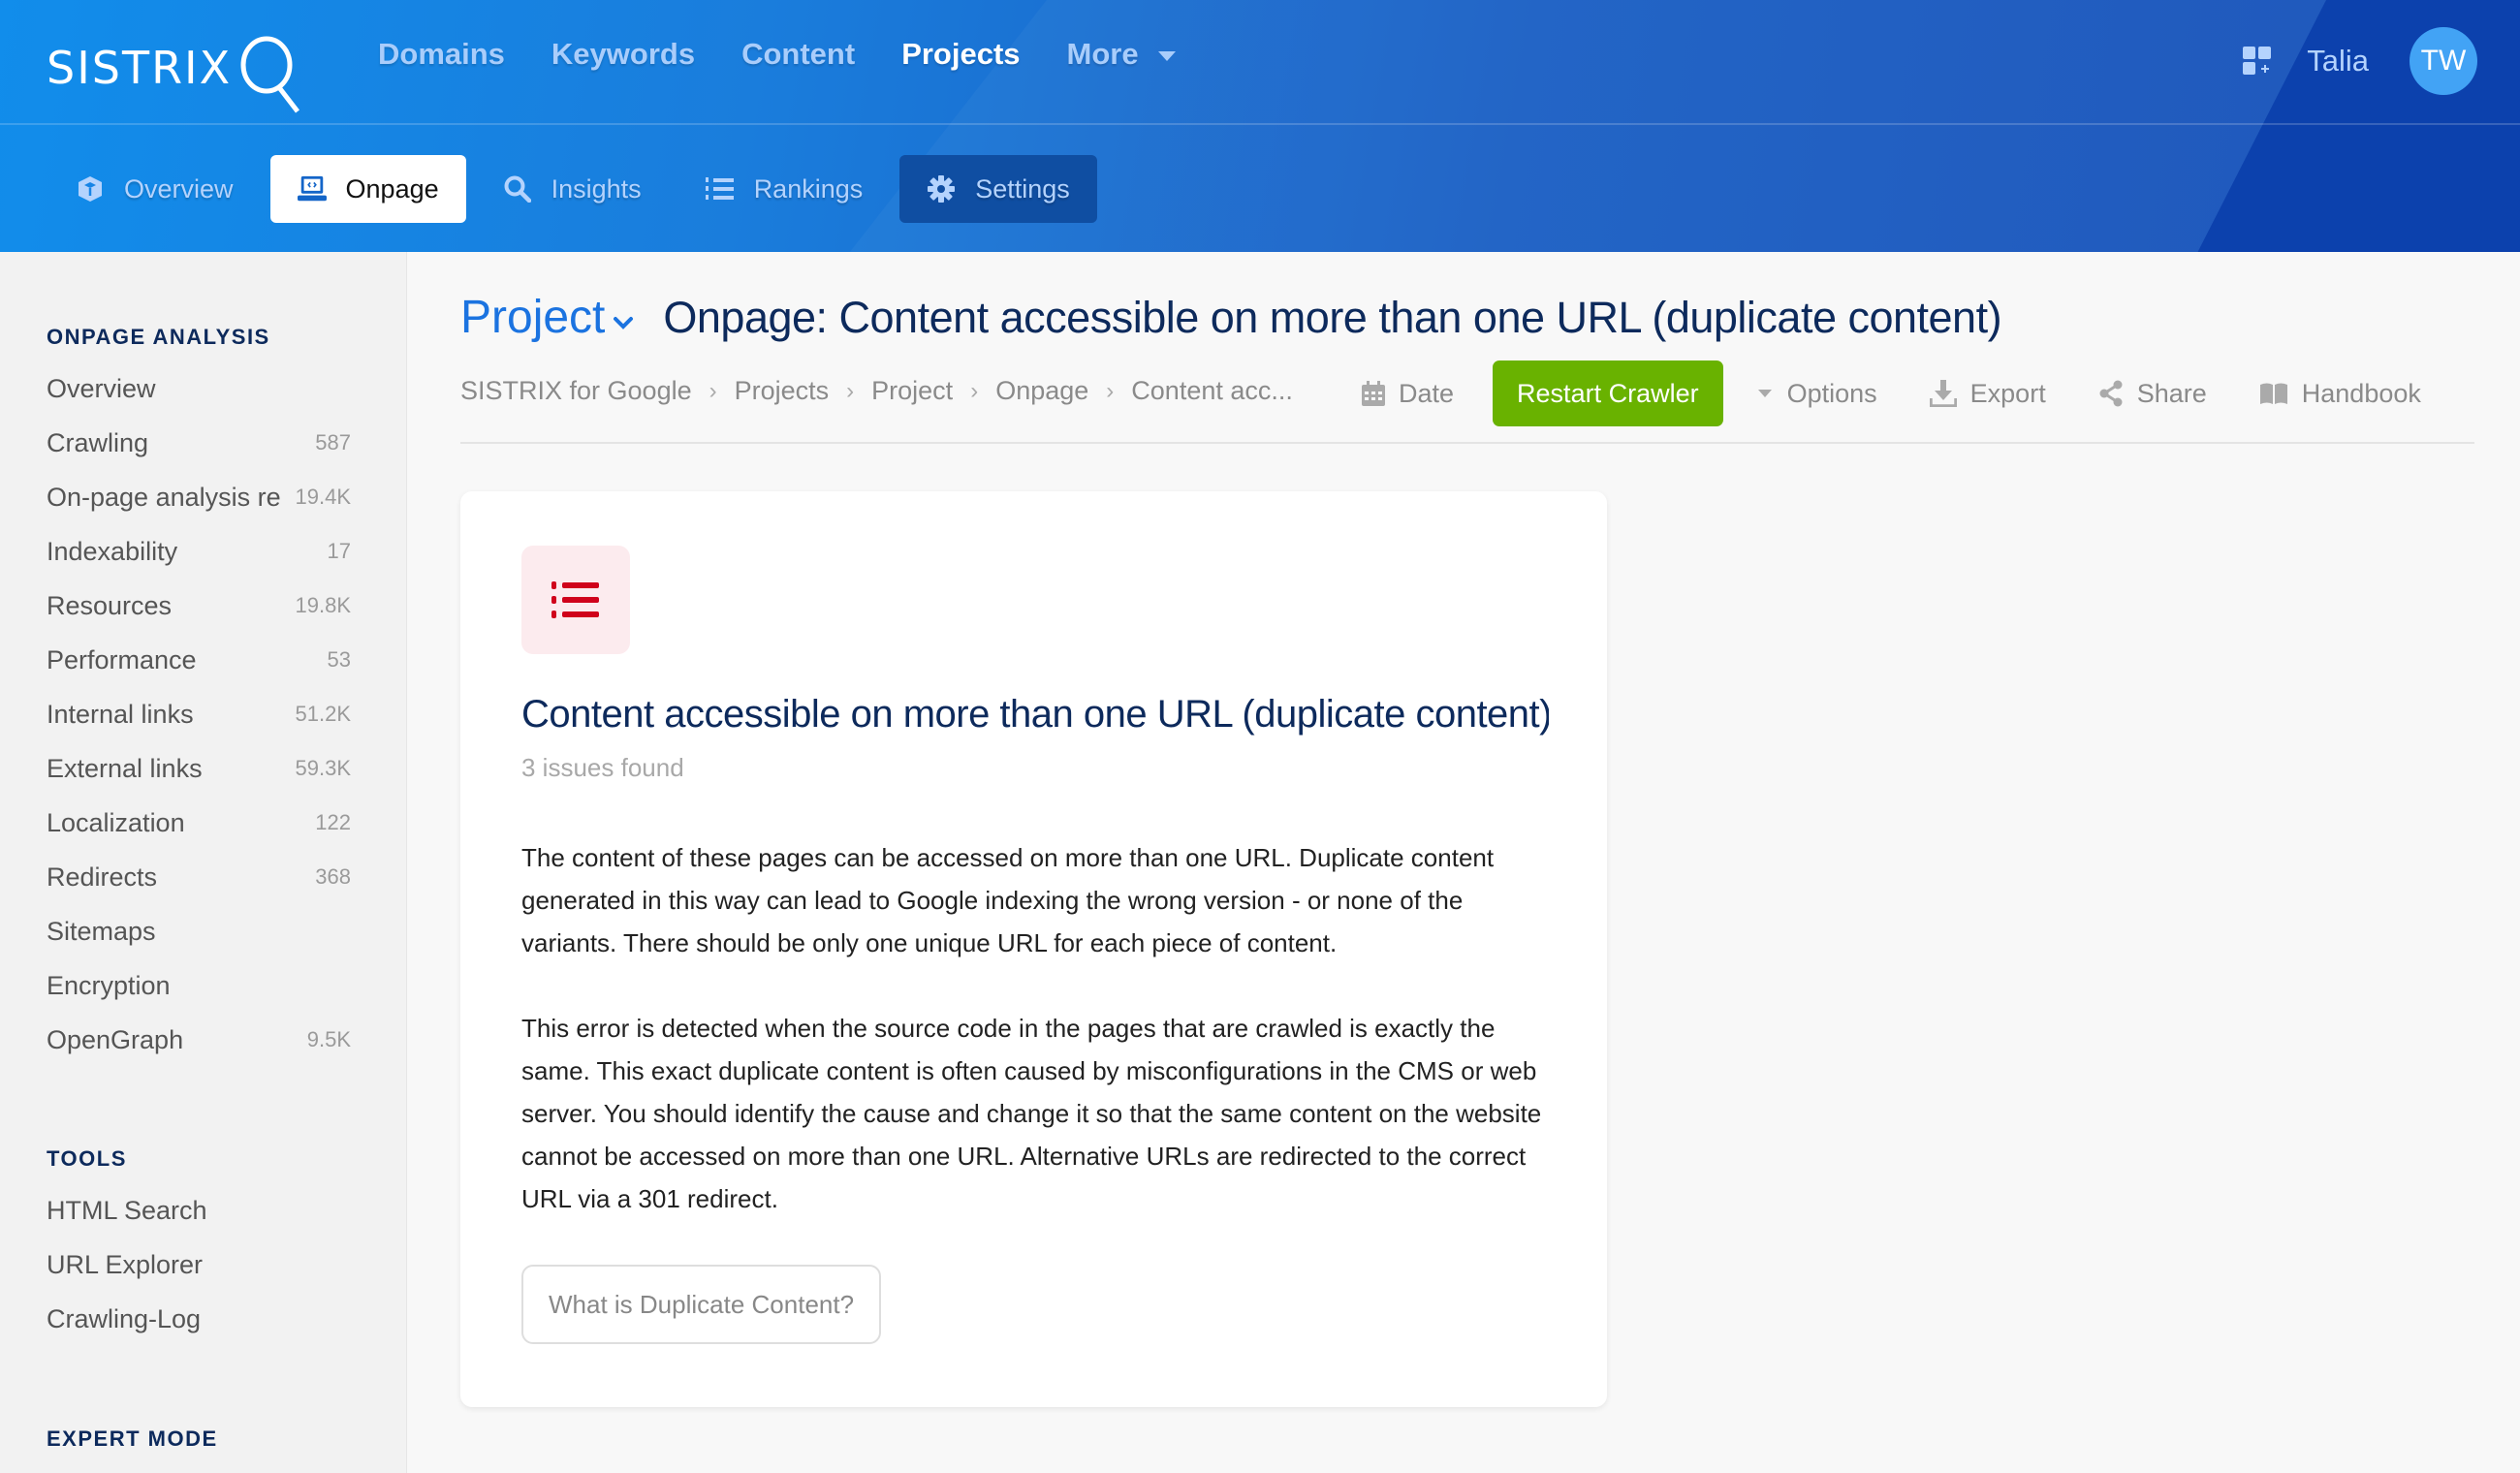 Image resolution: width=2520 pixels, height=1473 pixels. Describe the element at coordinates (1121, 54) in the screenshot. I see `nav-more: More` at that location.